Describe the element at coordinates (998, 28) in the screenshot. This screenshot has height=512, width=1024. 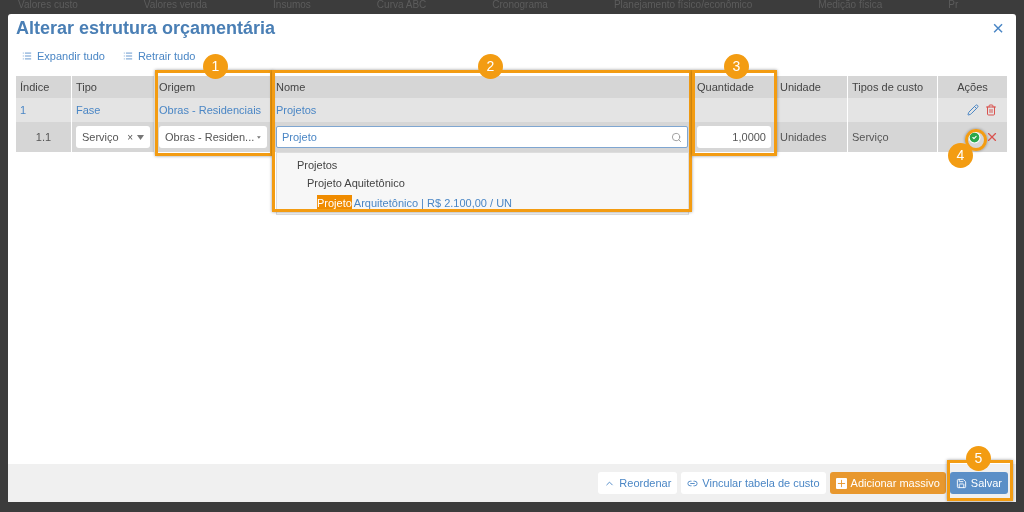
I see `close-button: ×` at that location.